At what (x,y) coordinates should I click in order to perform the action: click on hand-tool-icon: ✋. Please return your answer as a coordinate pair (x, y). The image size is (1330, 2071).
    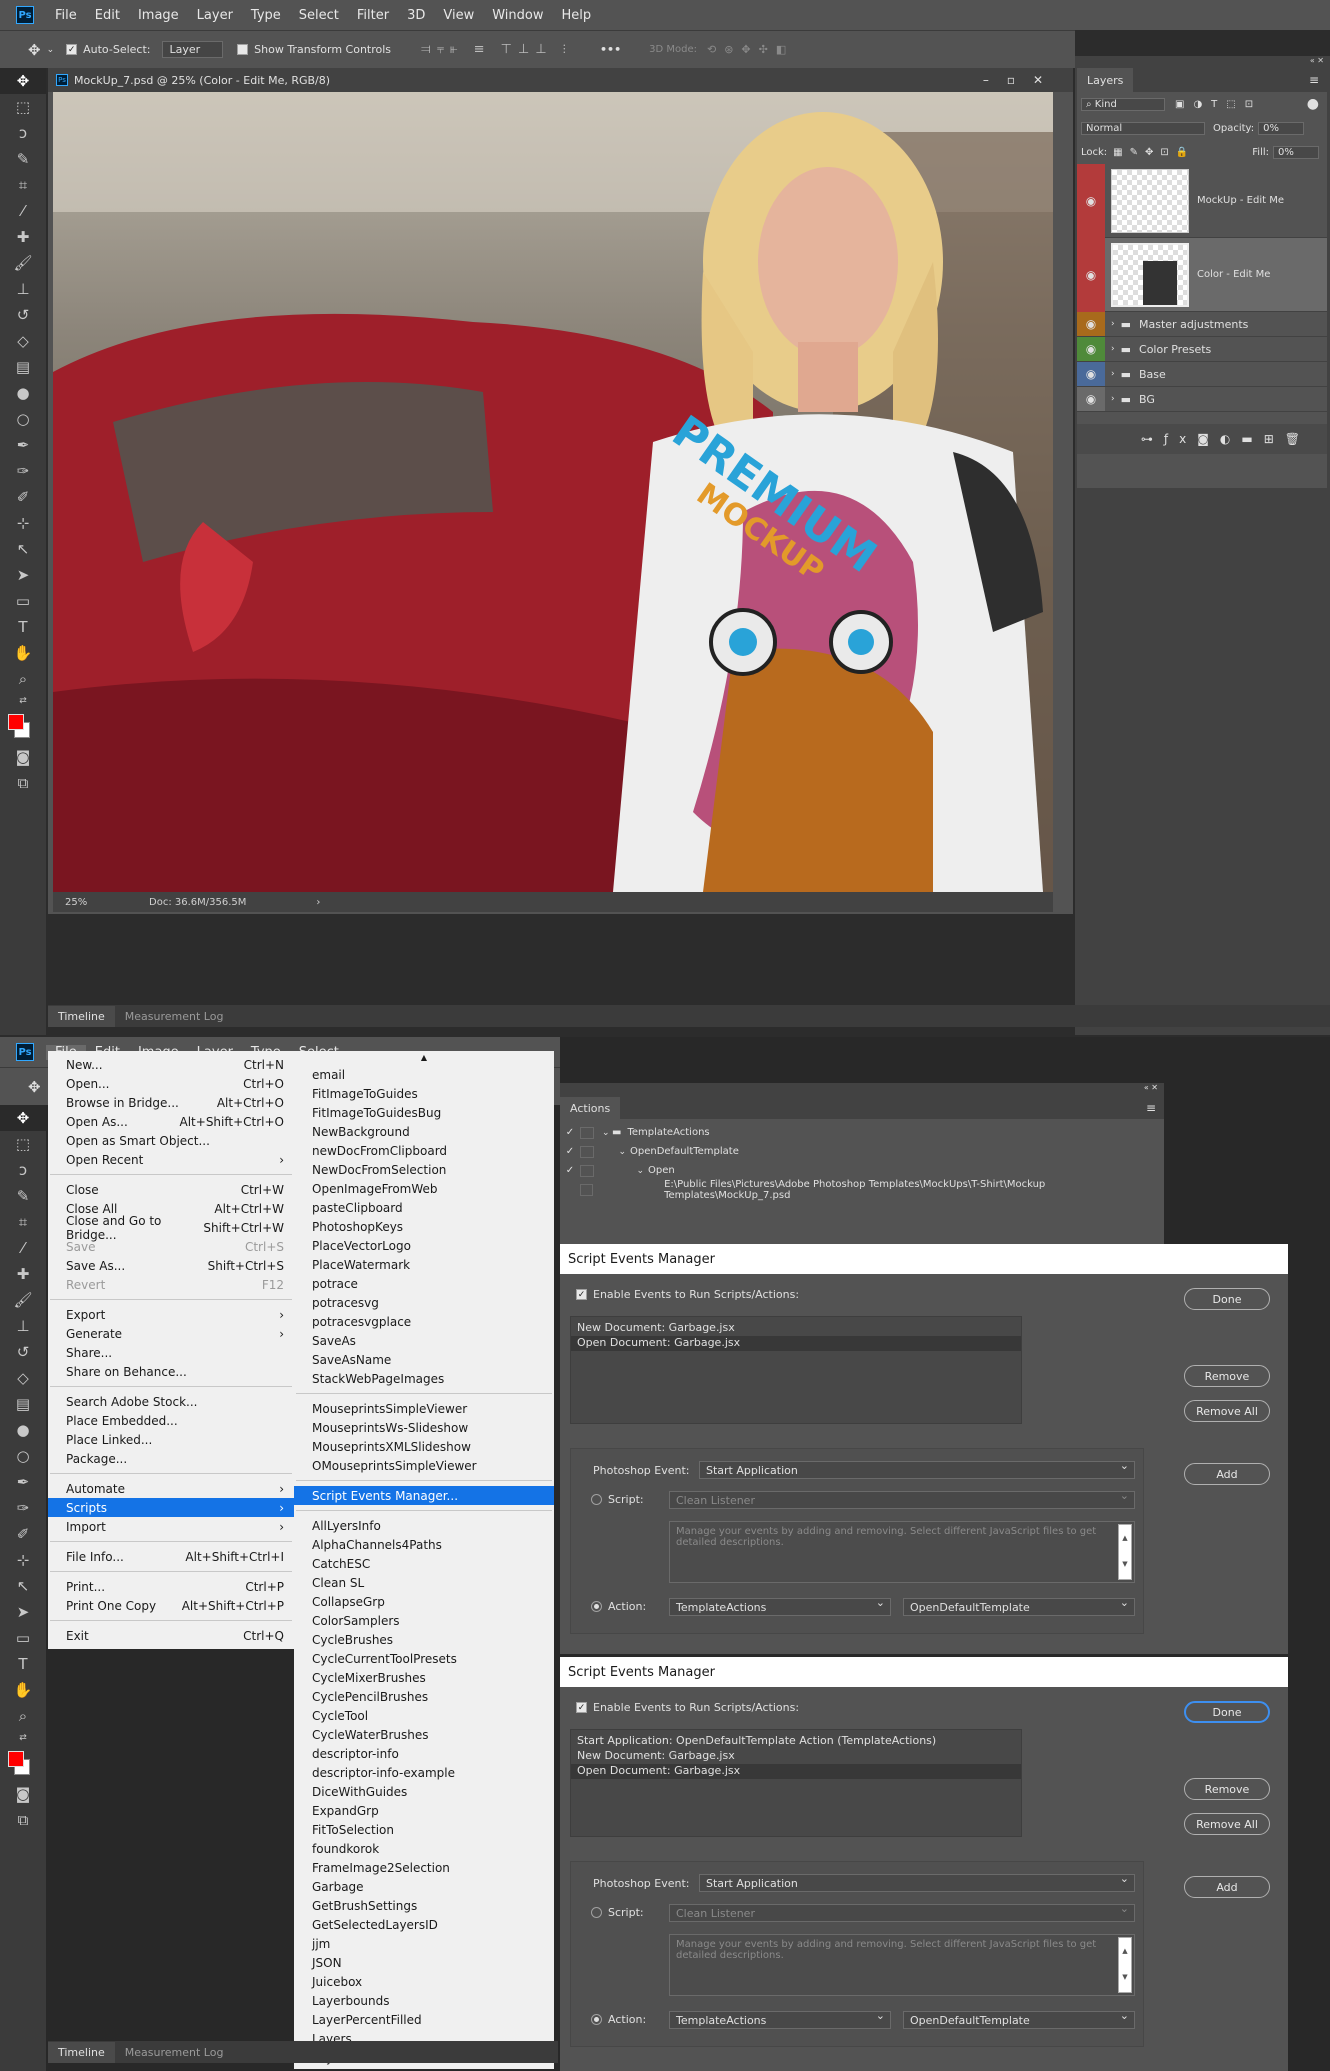
    Looking at the image, I should click on (23, 1690).